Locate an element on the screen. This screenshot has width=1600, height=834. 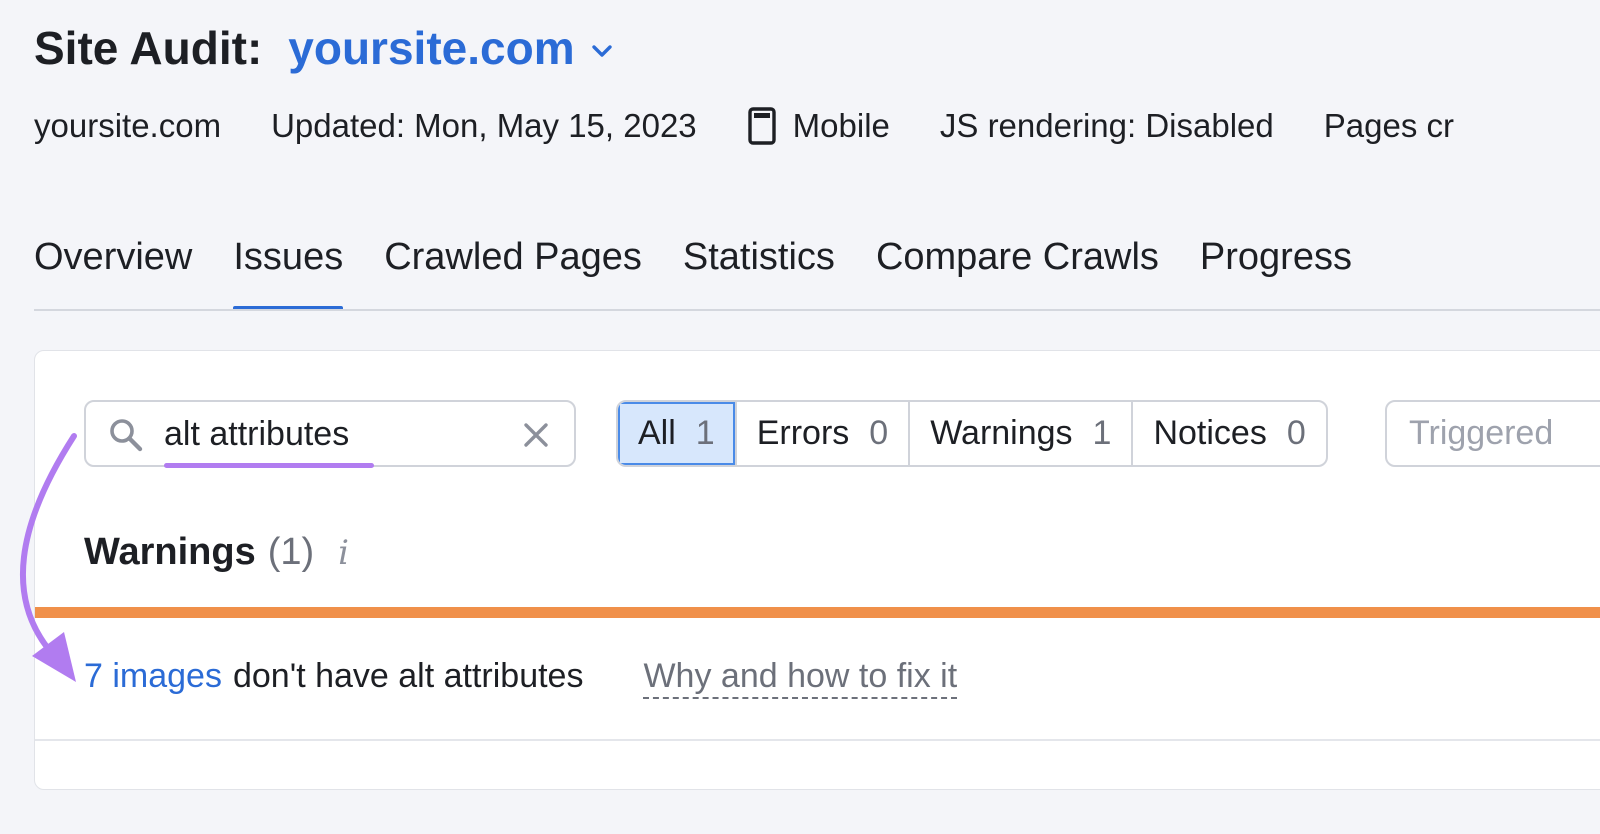
issue-description: don't have alt attributes is located at coordinates (408, 676).